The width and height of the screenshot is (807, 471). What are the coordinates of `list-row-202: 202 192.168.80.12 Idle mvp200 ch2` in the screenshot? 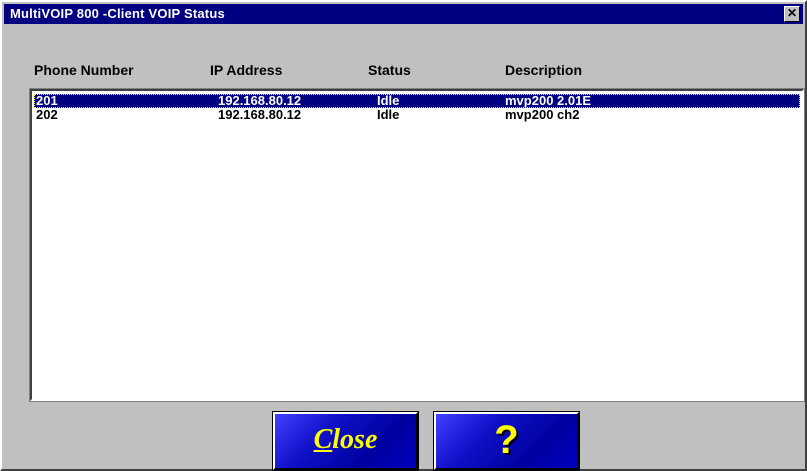 It's located at (417, 115).